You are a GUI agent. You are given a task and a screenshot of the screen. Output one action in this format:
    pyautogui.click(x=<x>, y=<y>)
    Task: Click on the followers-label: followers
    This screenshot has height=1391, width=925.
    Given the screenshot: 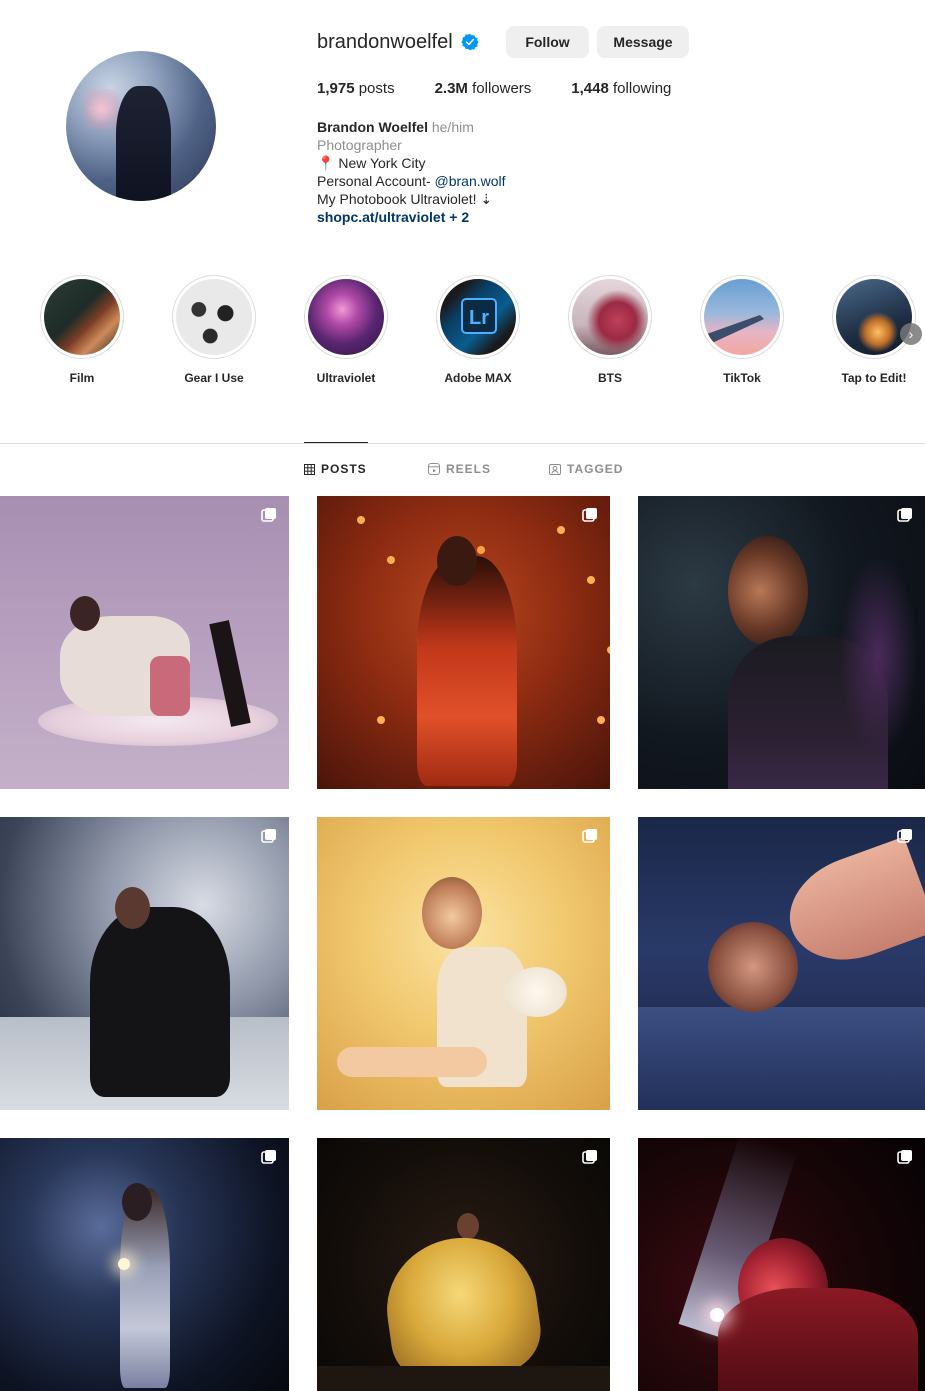 What is the action you would take?
    pyautogui.click(x=502, y=88)
    